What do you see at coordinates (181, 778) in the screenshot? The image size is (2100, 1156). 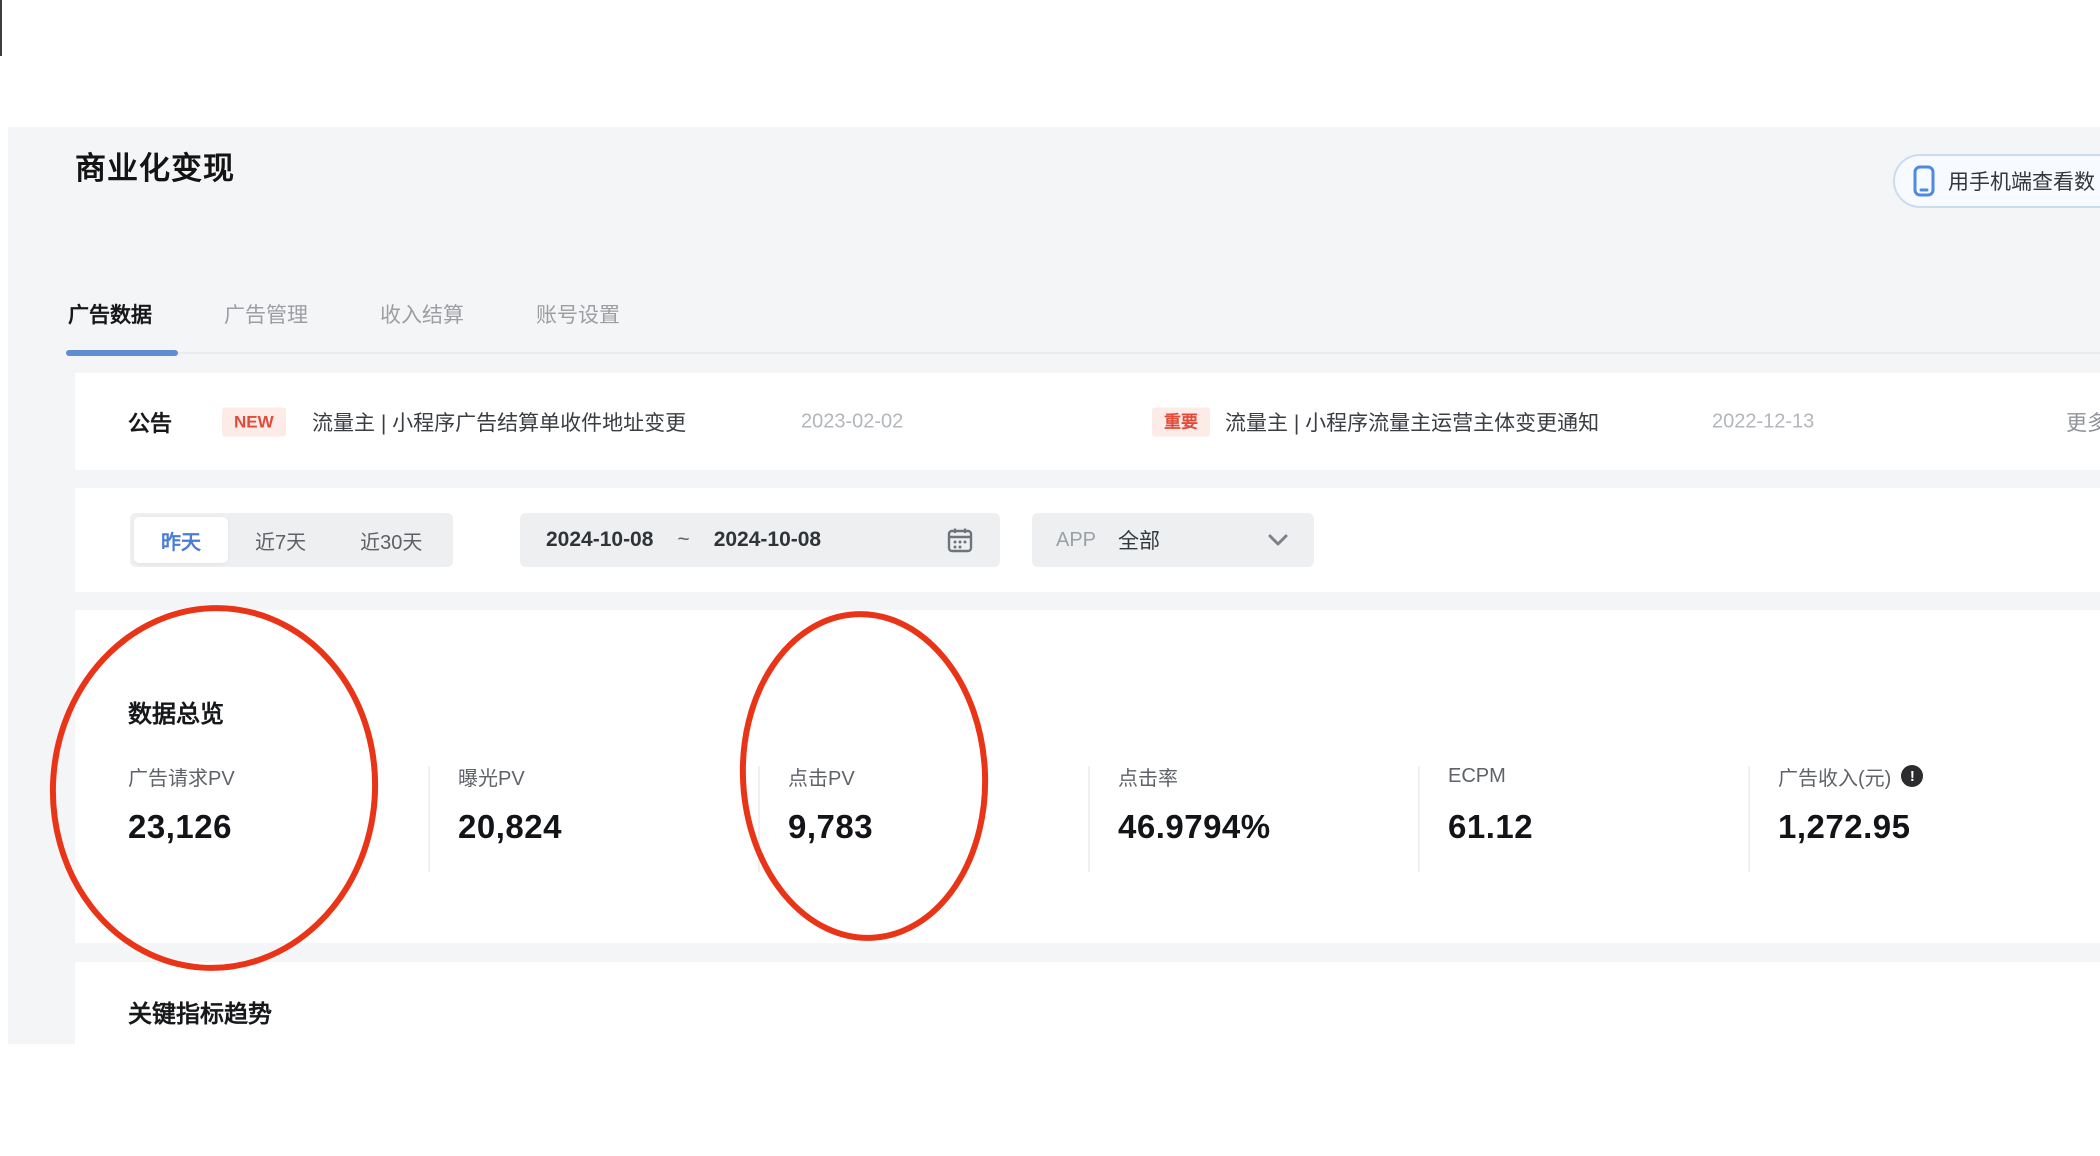 I see `metric-label: 广告请求PV` at bounding box center [181, 778].